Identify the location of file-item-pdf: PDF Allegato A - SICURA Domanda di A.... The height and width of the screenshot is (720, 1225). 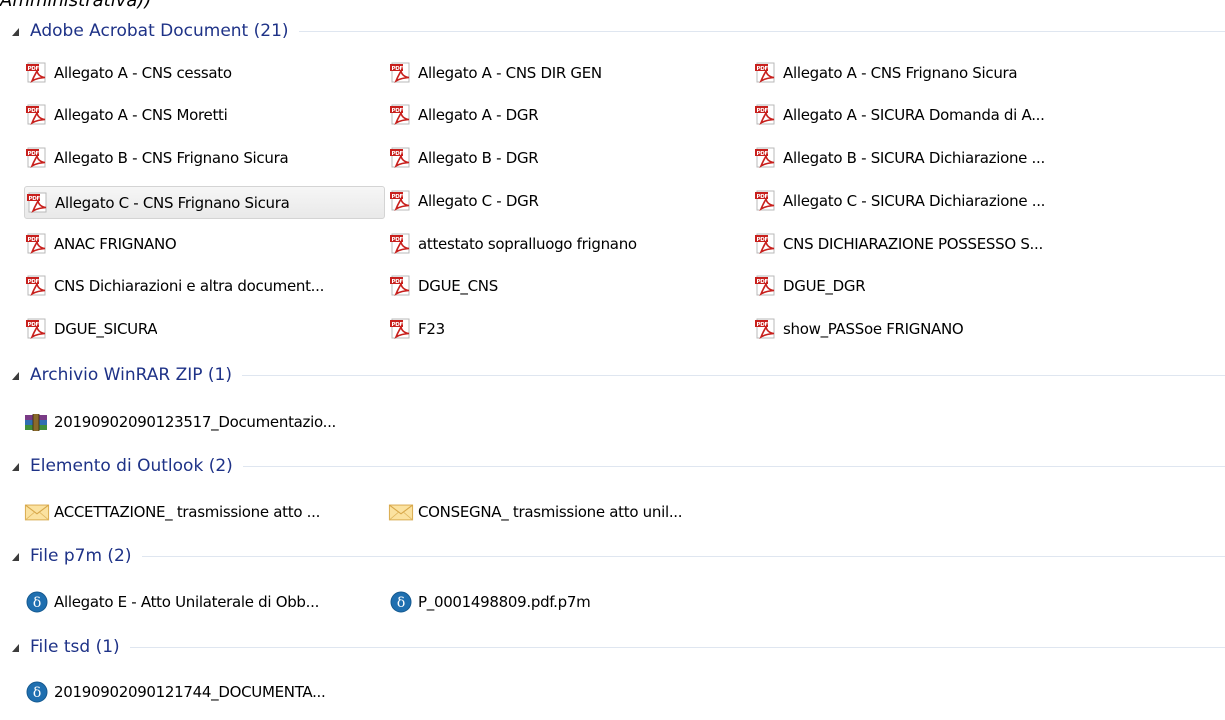
(943, 115).